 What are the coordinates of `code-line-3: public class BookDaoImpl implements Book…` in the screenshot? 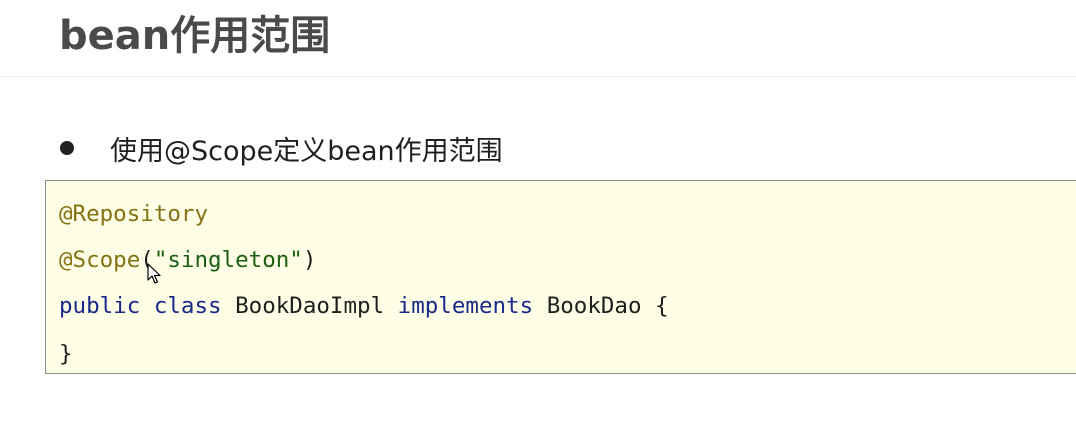 It's located at (364, 306).